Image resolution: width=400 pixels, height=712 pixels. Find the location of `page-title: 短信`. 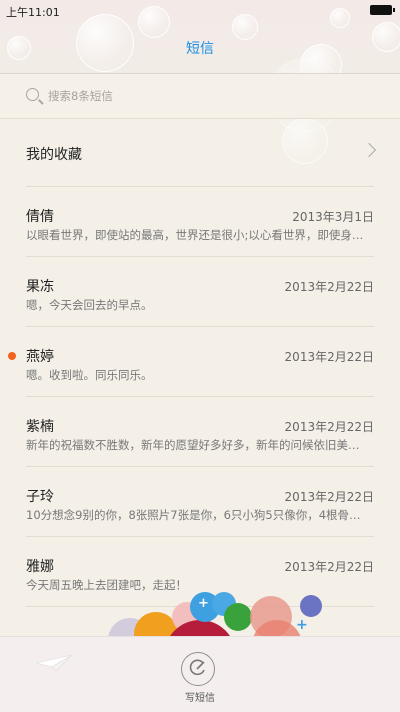

page-title: 短信 is located at coordinates (200, 49).